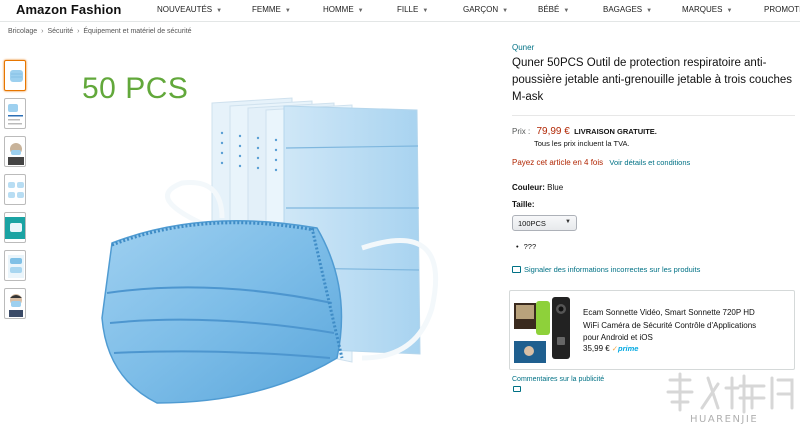  Describe the element at coordinates (702, 9) in the screenshot. I see `nav-label: MARQUES` at that location.